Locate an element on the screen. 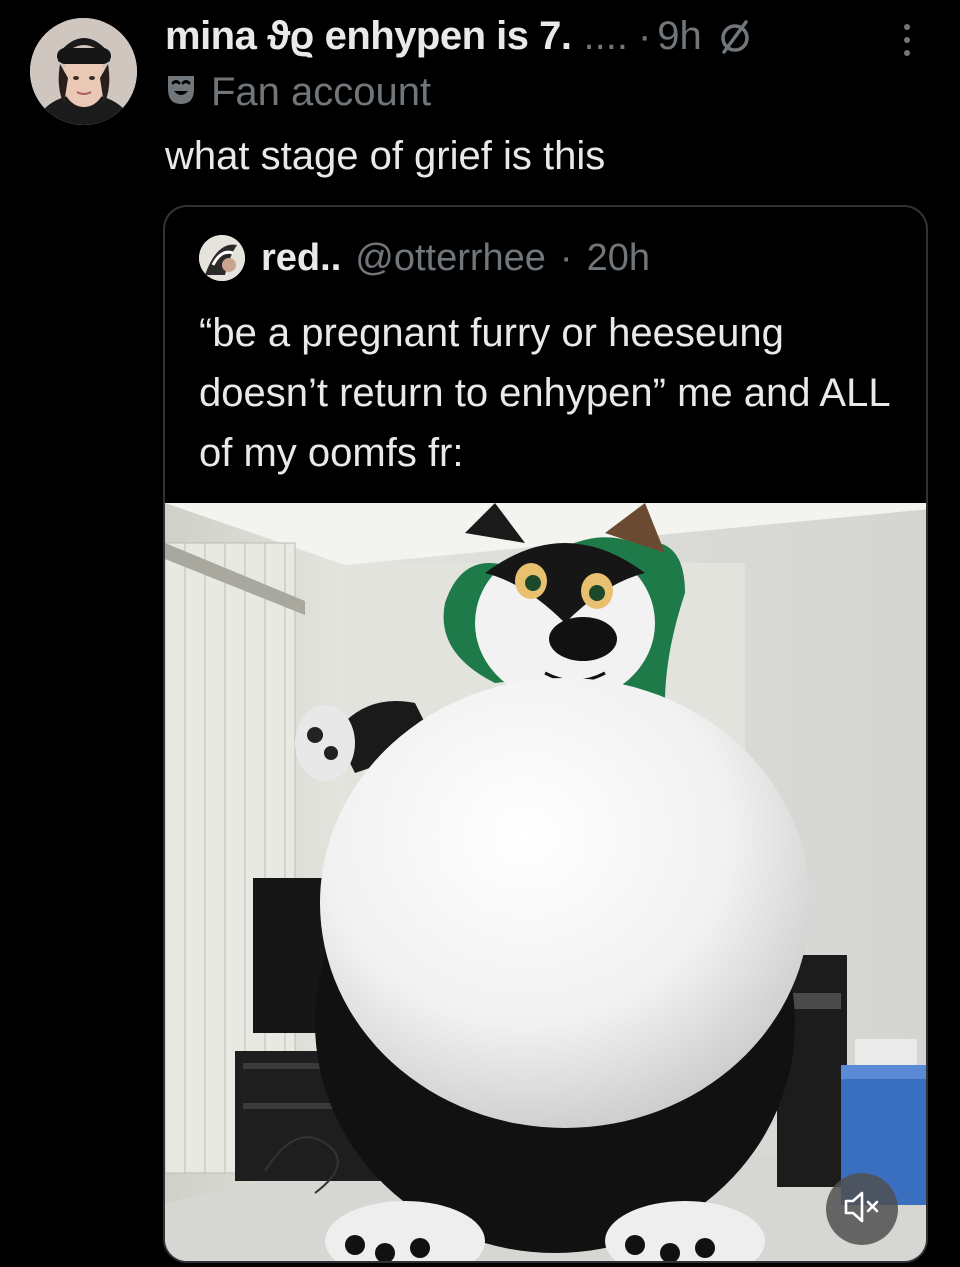  speaker-muted-icon is located at coordinates (862, 1209).